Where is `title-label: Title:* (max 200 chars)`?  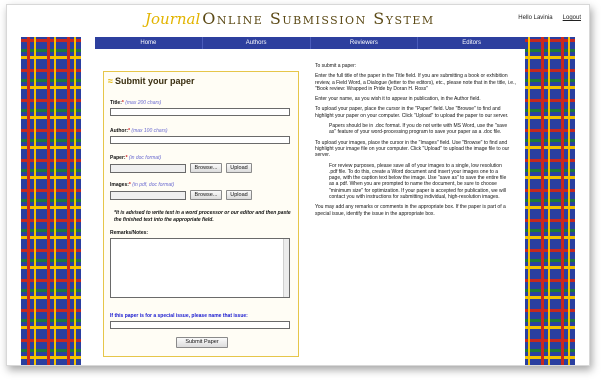
title-label: Title:* (max 200 chars) is located at coordinates (135, 103).